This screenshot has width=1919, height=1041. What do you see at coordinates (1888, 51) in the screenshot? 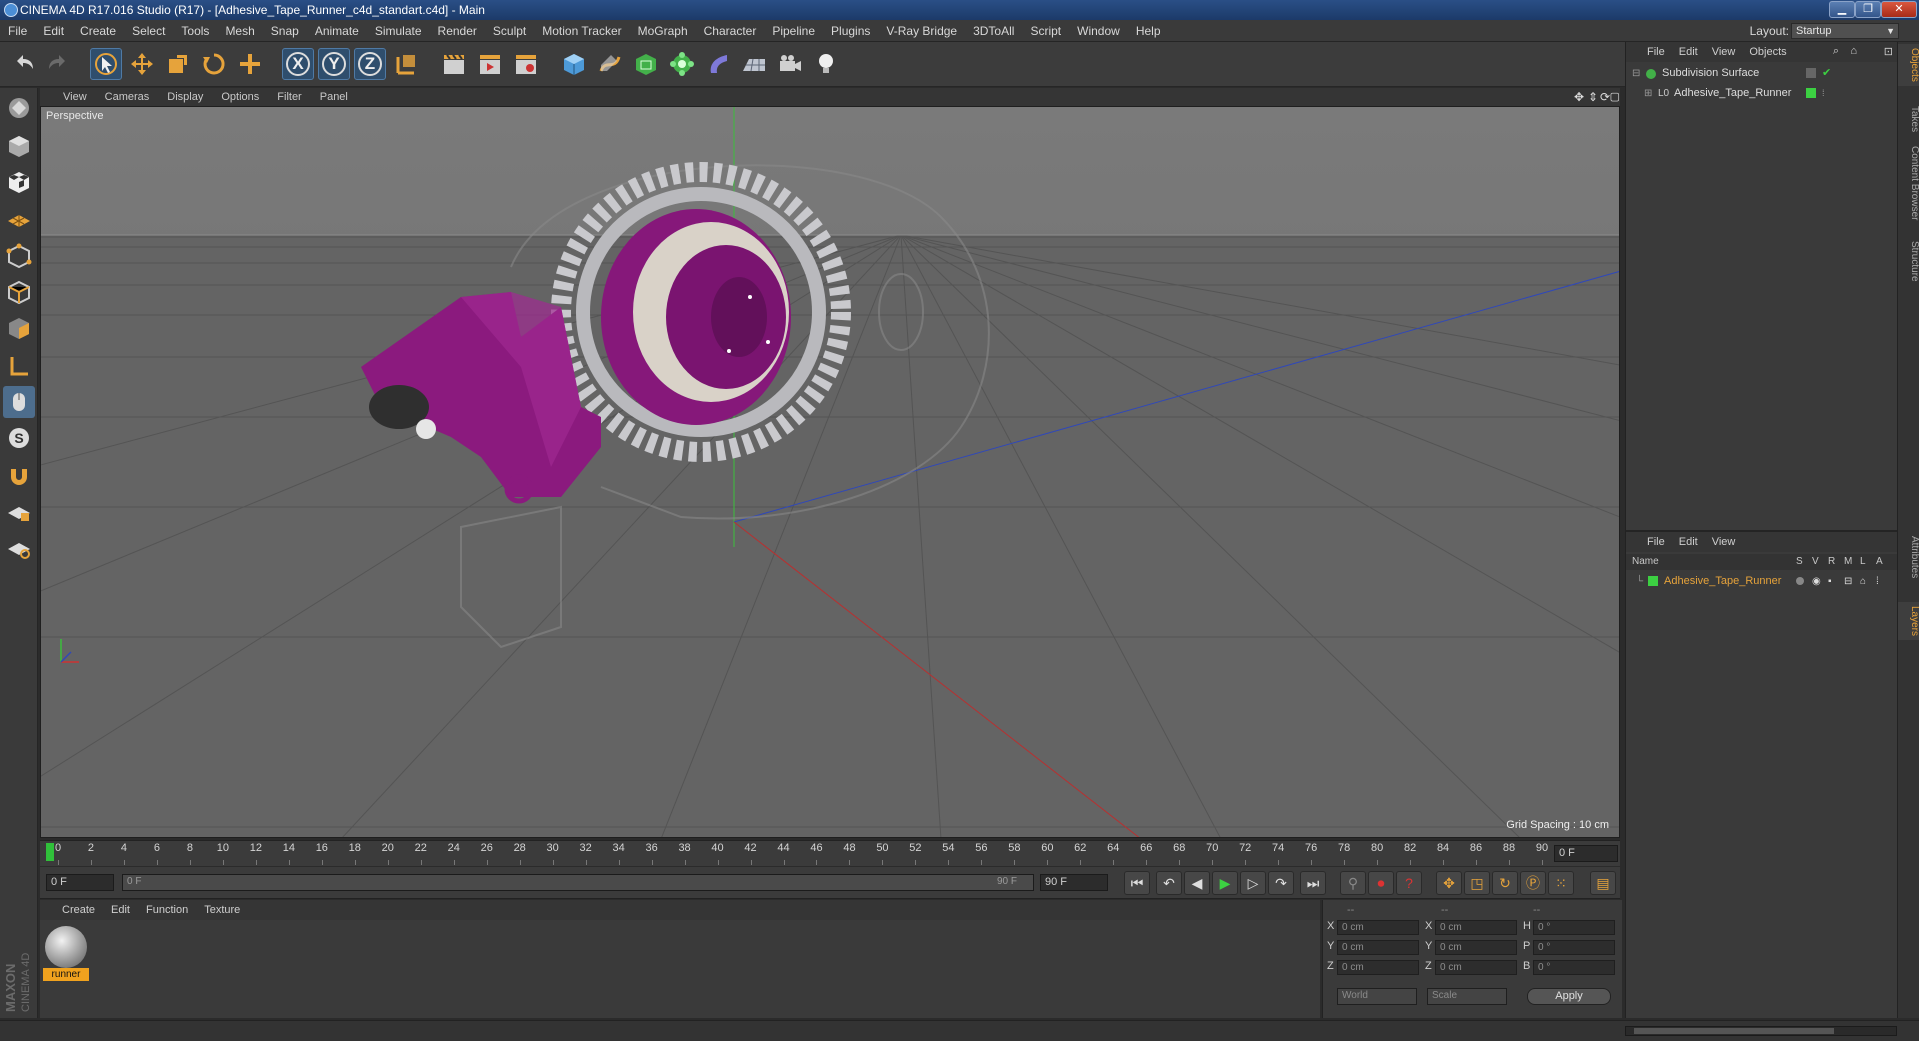
I see `new-view-icon: ⊡` at bounding box center [1888, 51].